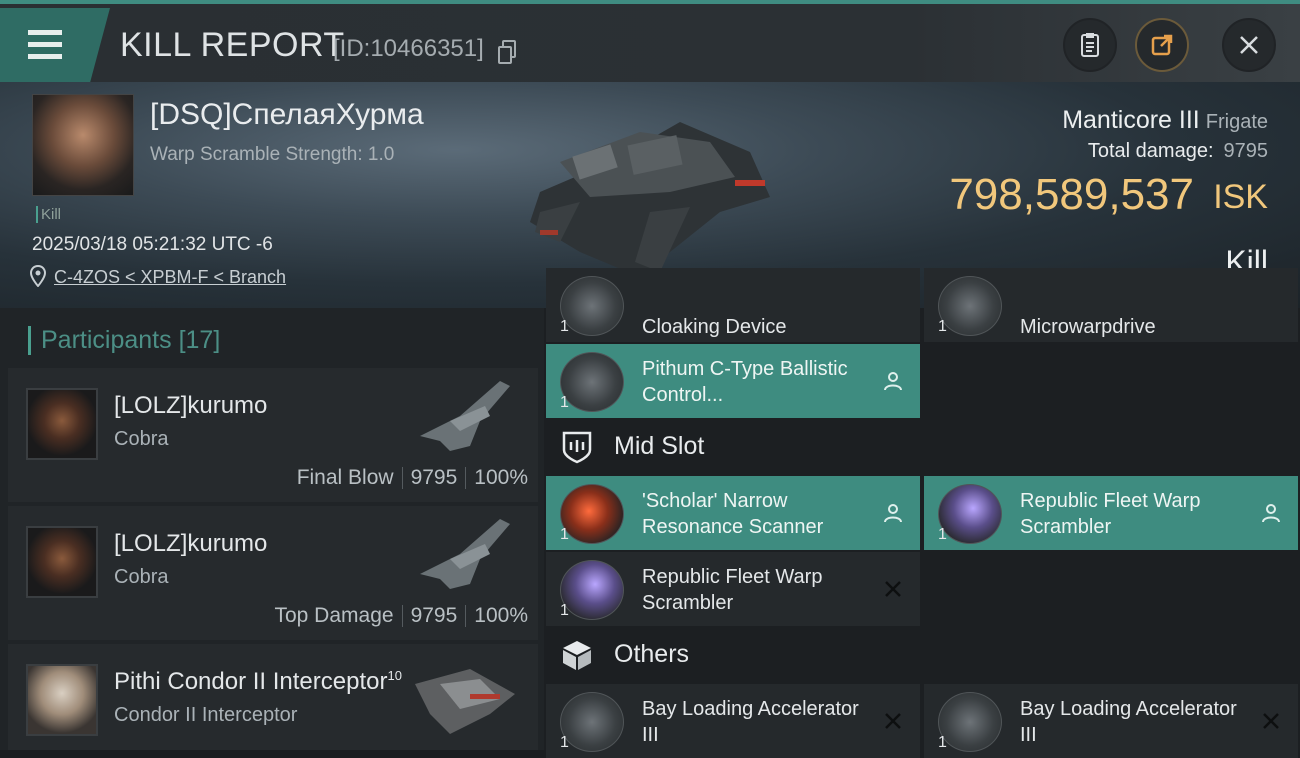  I want to click on hamburger-icon, so click(45, 32).